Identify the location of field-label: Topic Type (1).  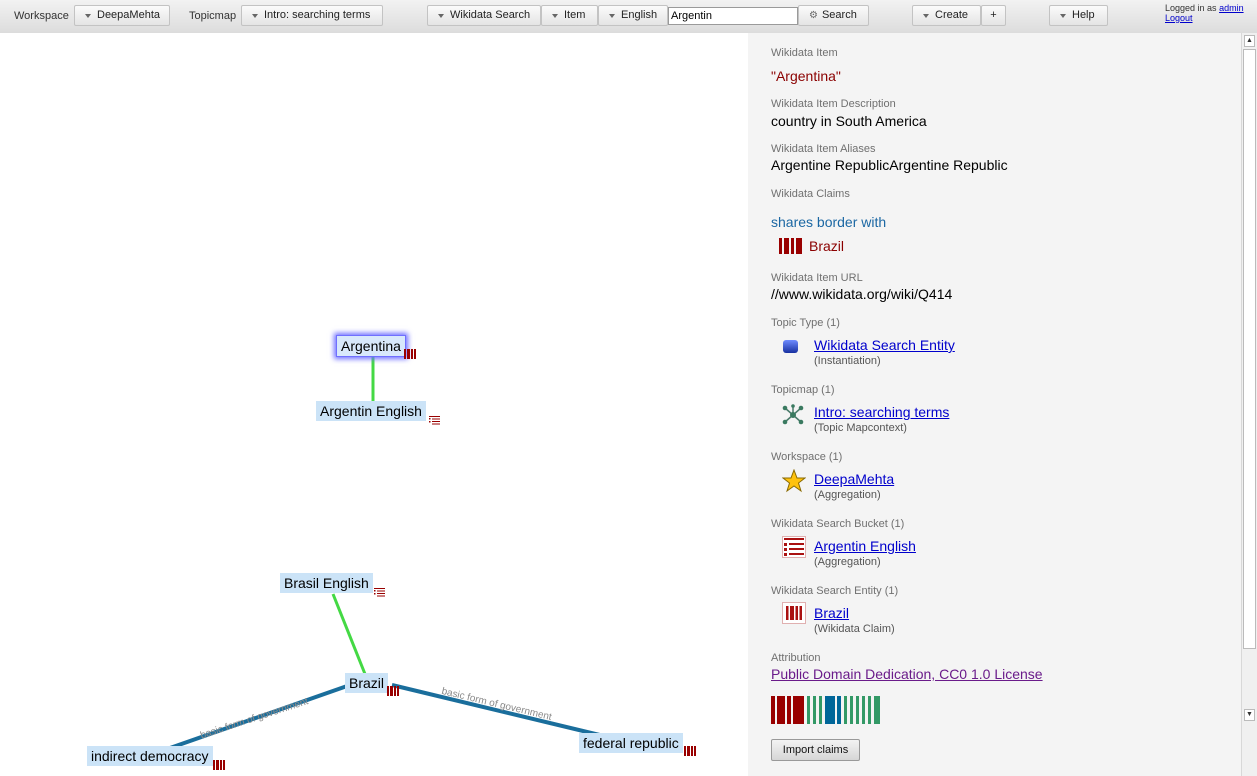
(805, 323).